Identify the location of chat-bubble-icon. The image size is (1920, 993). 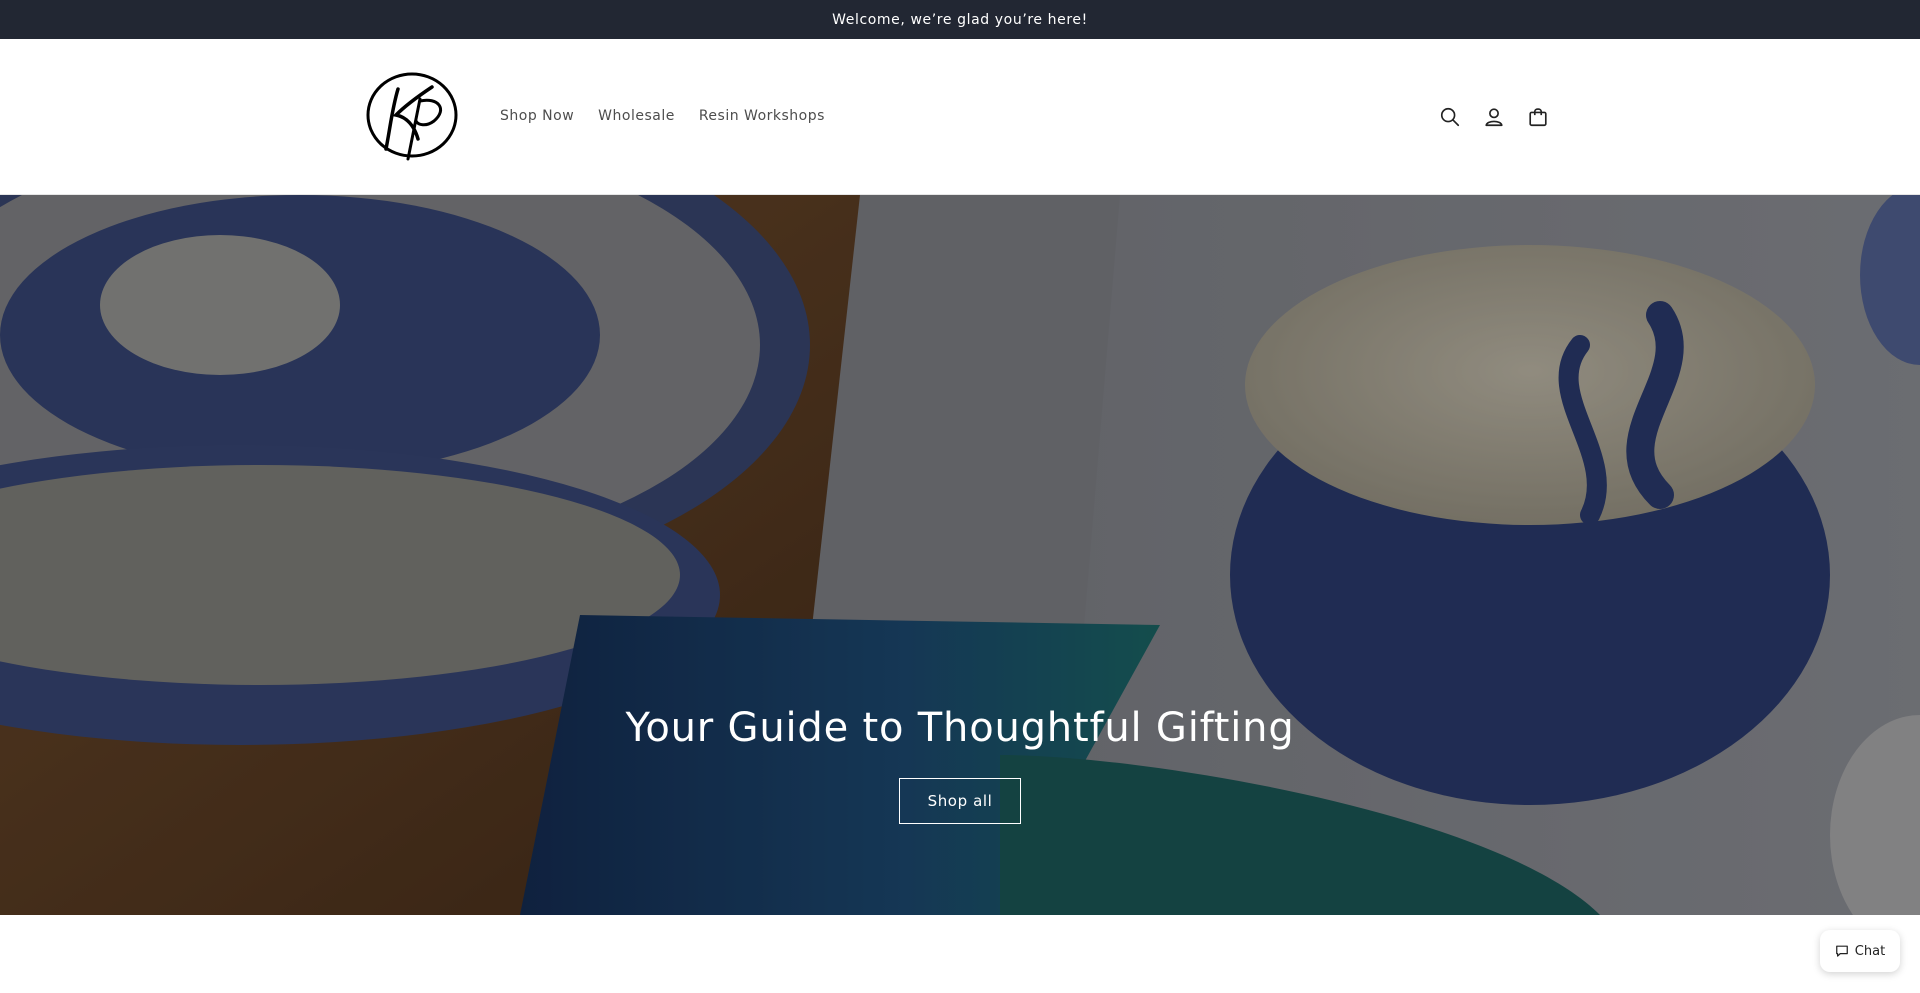
(1841, 951).